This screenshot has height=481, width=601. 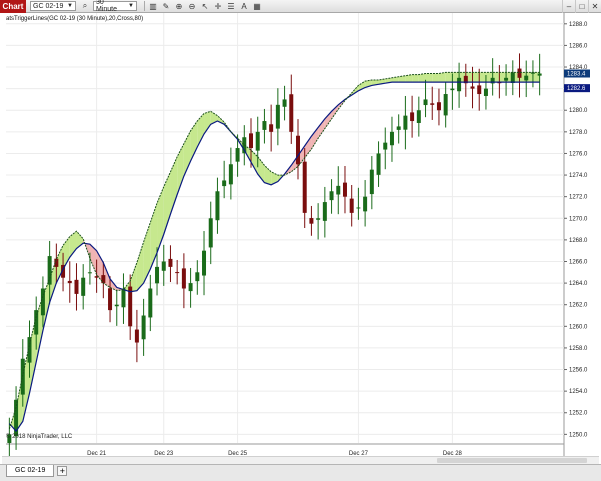 What do you see at coordinates (578, 111) in the screenshot?
I see `price-tick-label: 1280.0` at bounding box center [578, 111].